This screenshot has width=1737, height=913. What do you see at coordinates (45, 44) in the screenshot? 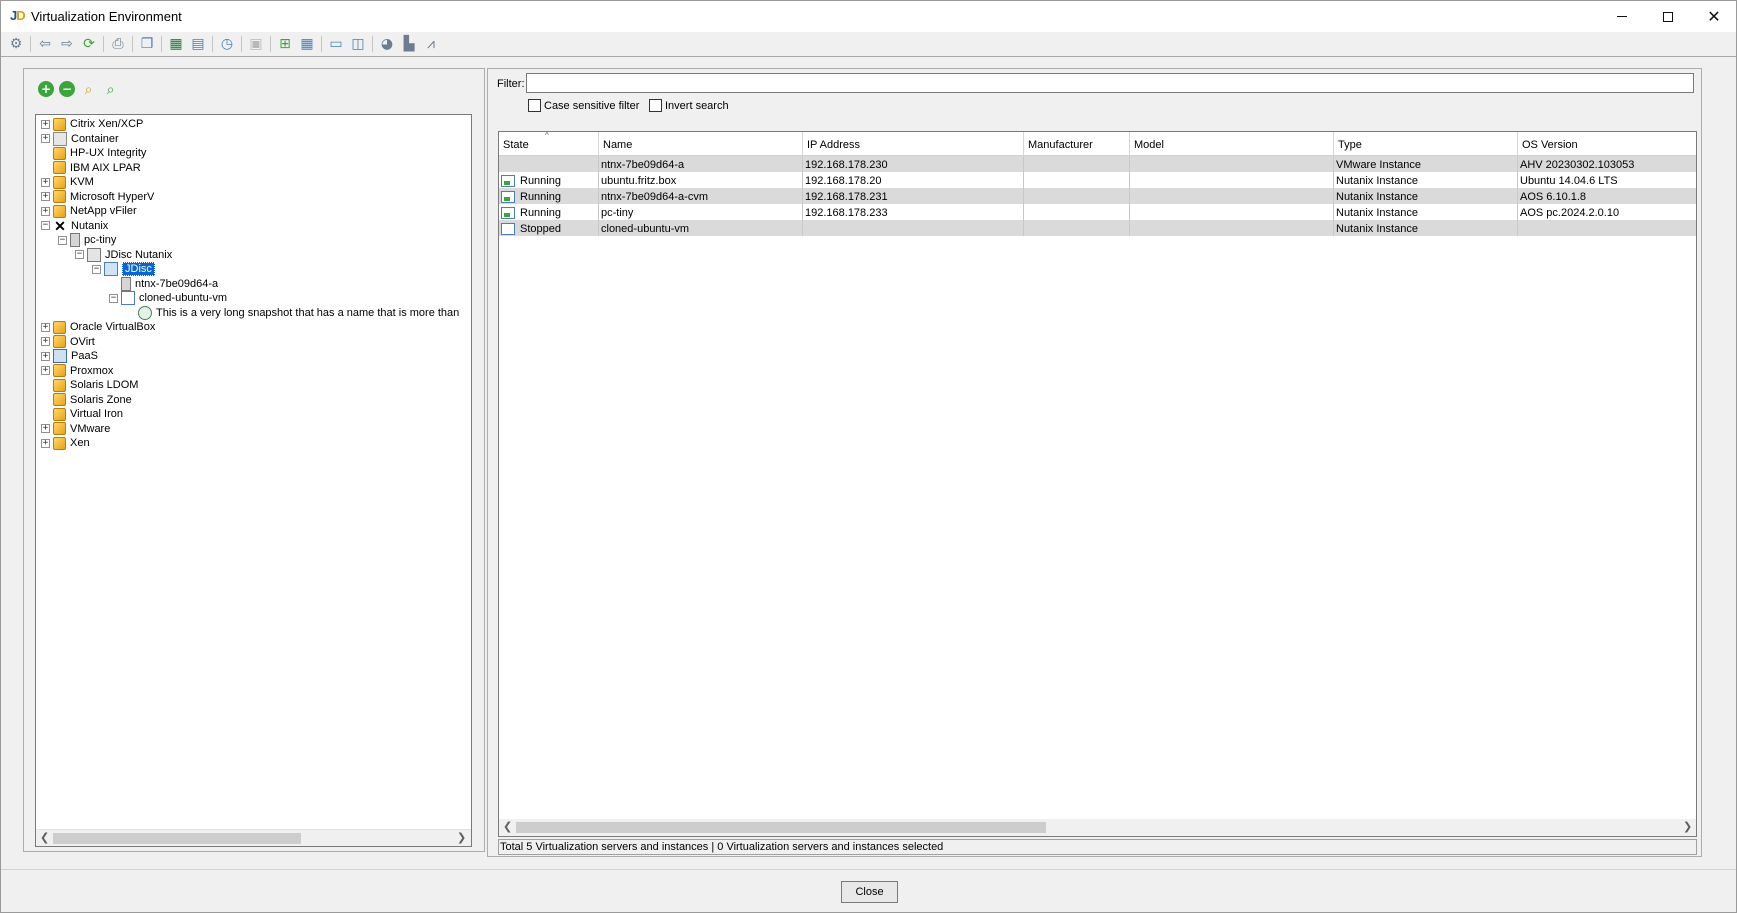
I see `back-icon: ⇦` at bounding box center [45, 44].